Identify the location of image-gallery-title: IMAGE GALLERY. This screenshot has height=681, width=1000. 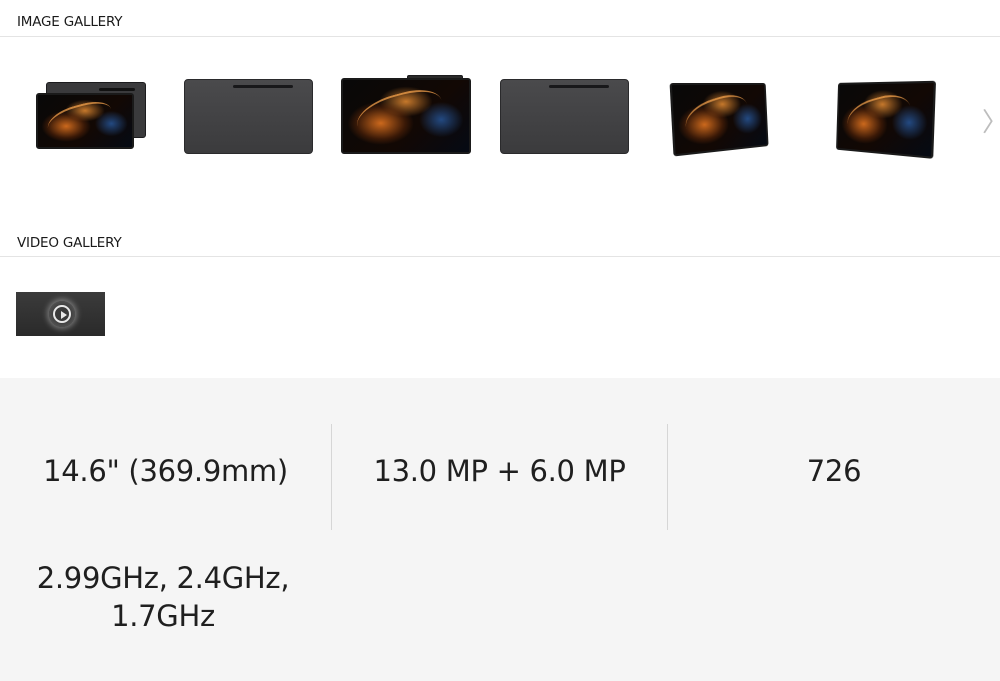
(70, 22).